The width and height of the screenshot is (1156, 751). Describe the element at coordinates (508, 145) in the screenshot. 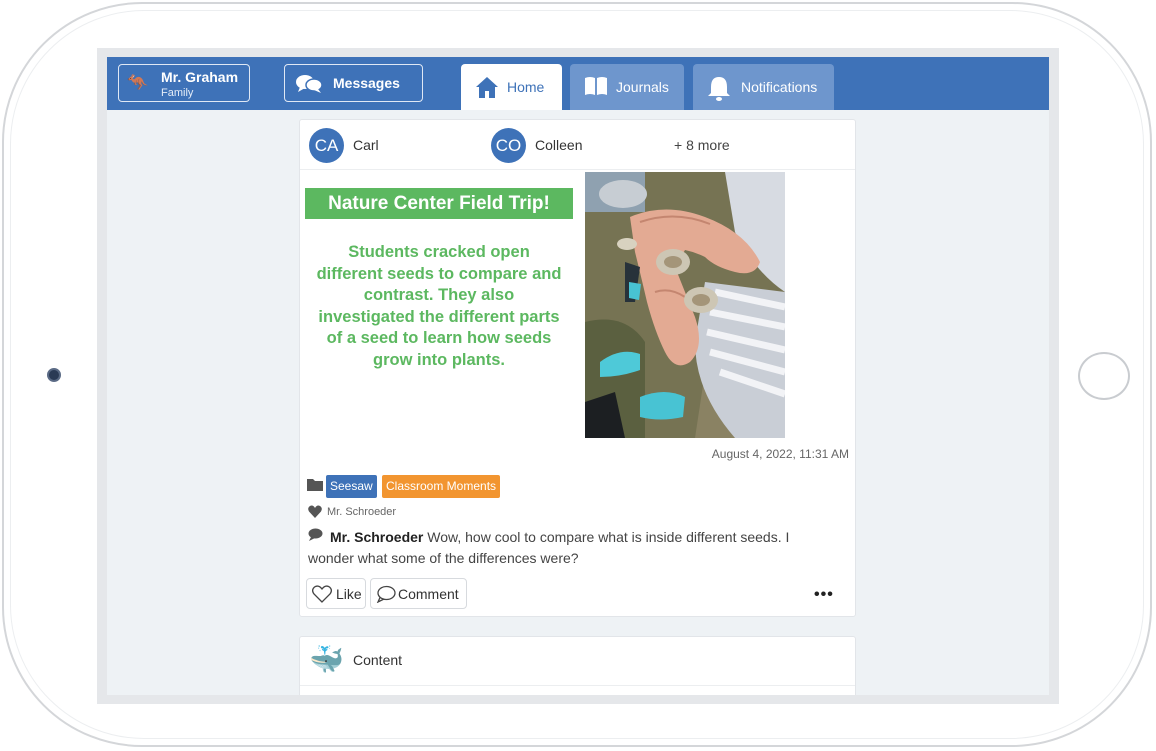

I see `avatar: CO` at that location.